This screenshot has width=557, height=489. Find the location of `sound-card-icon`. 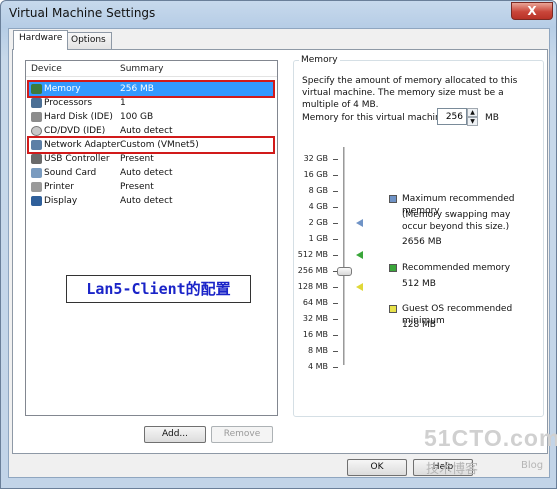

sound-card-icon is located at coordinates (36, 173).